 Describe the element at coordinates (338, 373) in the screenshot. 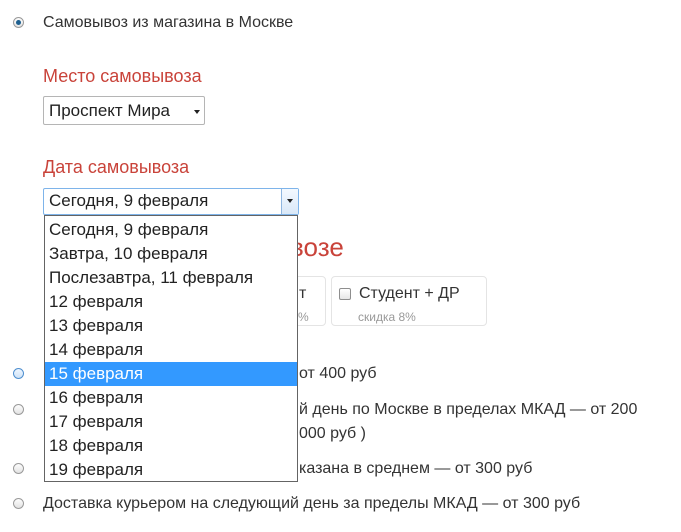

I see `delivery-option-1: от 400 руб` at that location.